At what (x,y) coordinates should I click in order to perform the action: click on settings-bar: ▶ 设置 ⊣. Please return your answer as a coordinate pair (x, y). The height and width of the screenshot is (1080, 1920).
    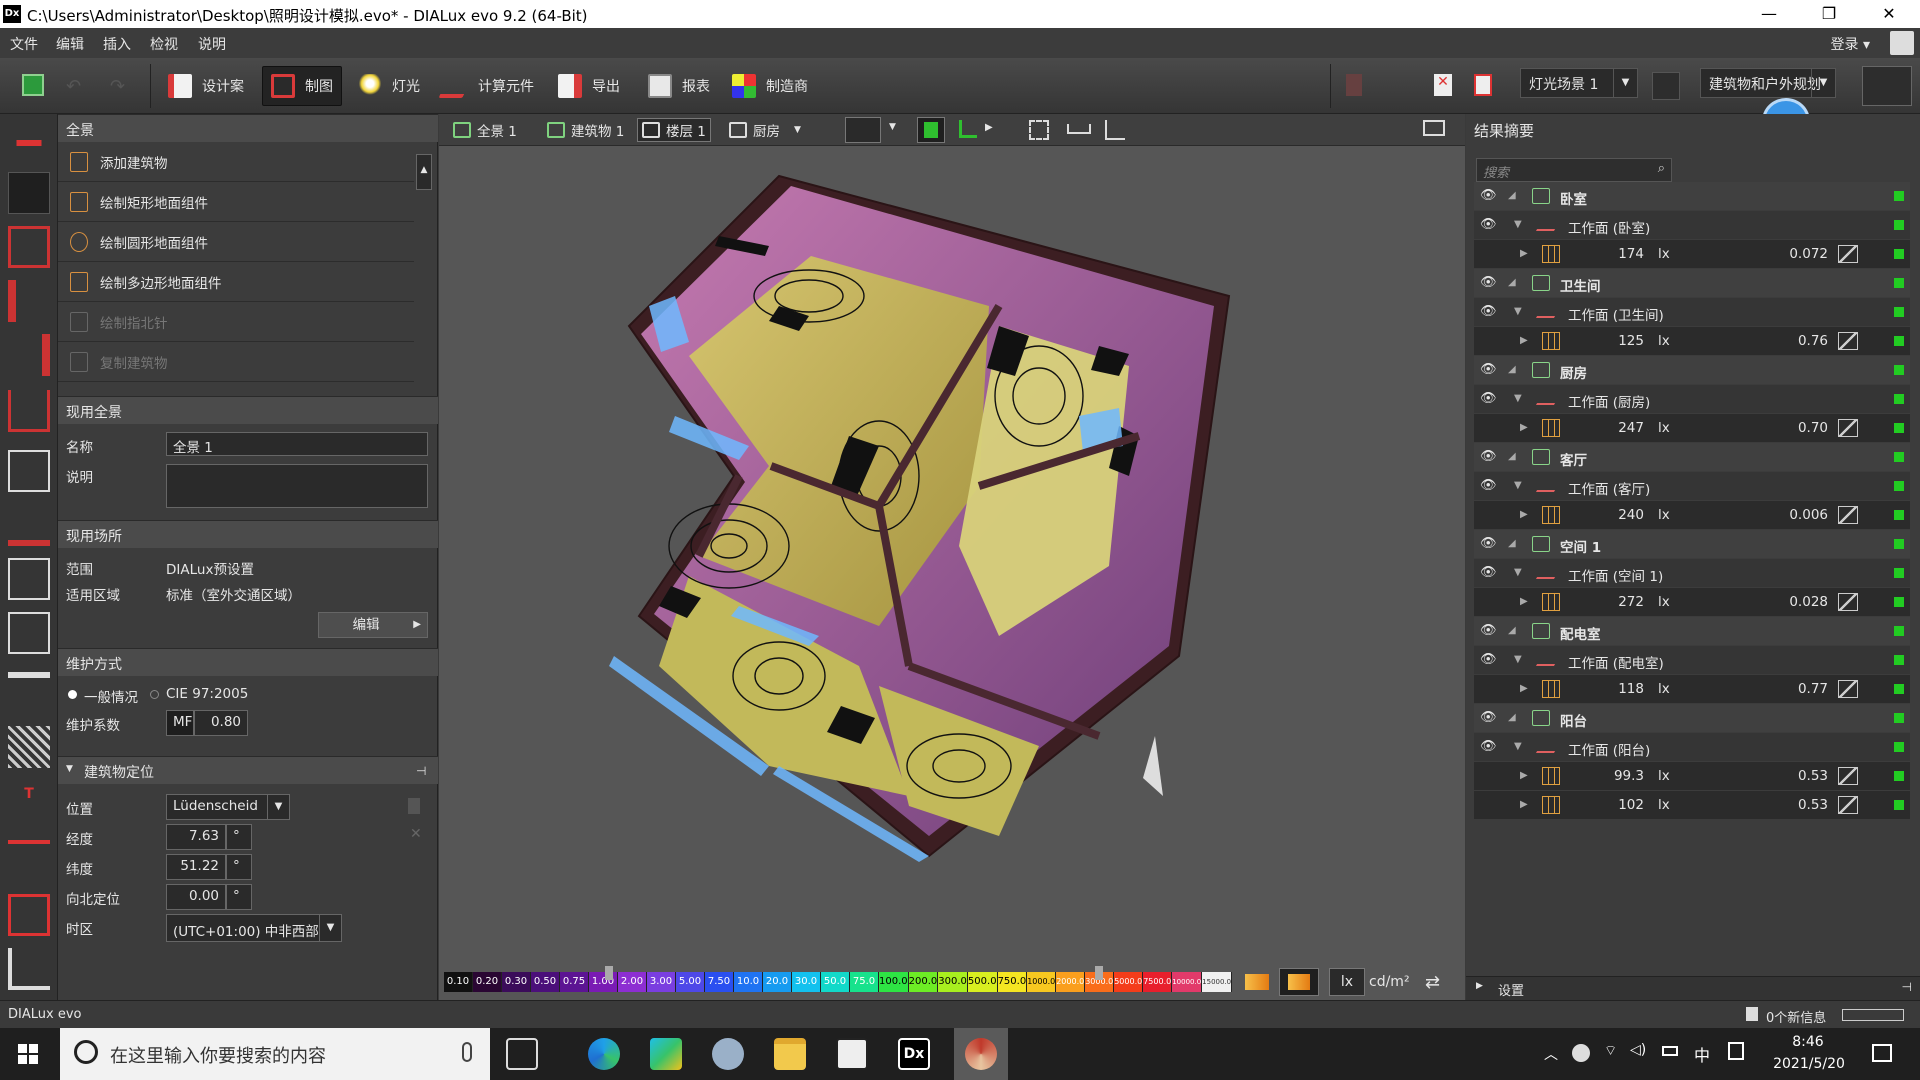
    Looking at the image, I should click on (1693, 988).